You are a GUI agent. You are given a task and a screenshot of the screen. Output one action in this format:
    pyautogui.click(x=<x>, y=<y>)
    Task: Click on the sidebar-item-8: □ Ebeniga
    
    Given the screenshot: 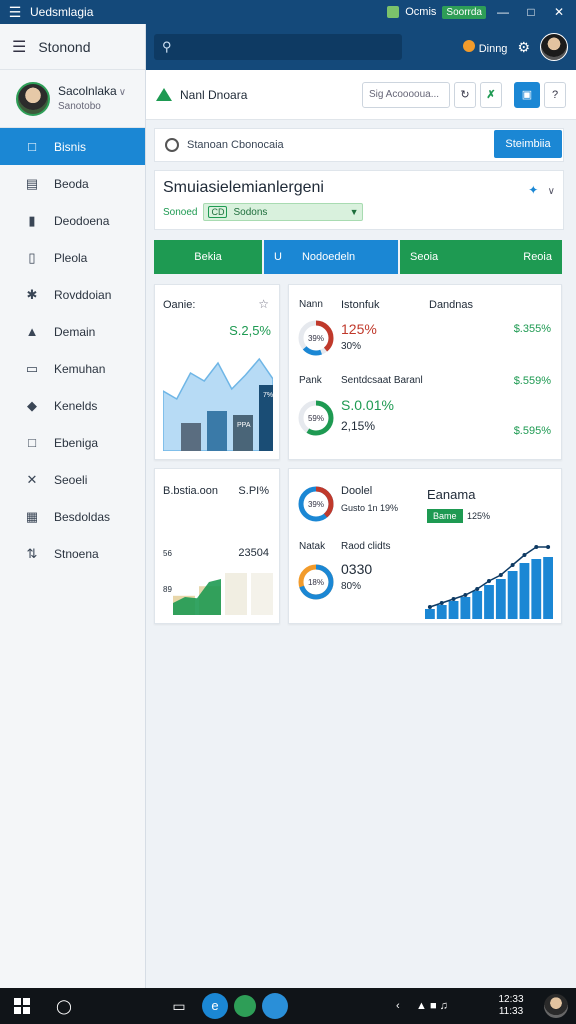 What is the action you would take?
    pyautogui.click(x=72, y=442)
    